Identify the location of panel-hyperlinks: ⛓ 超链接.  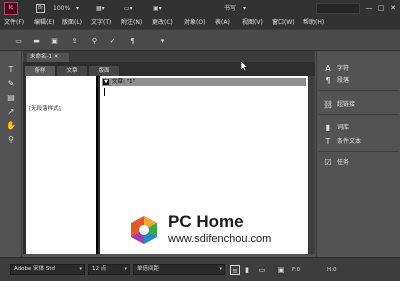
(358, 104).